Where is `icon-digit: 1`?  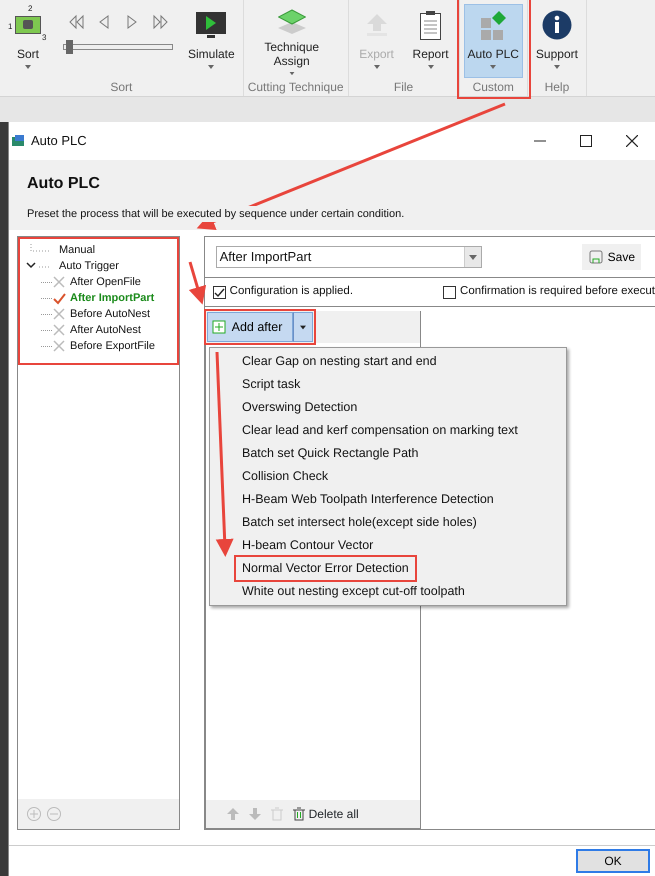 icon-digit: 1 is located at coordinates (10, 27).